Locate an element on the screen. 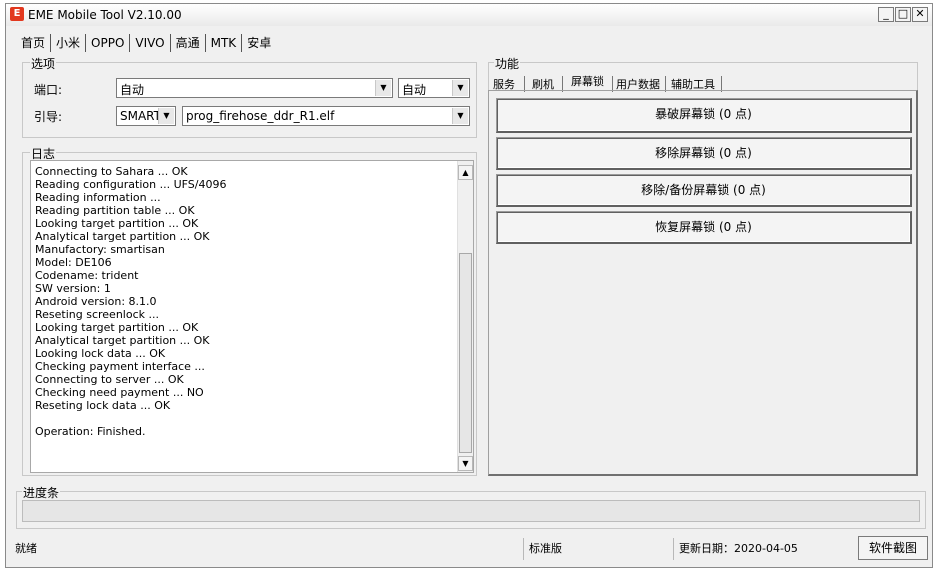  log-line: Manufactory: smartisan is located at coordinates (100, 249).